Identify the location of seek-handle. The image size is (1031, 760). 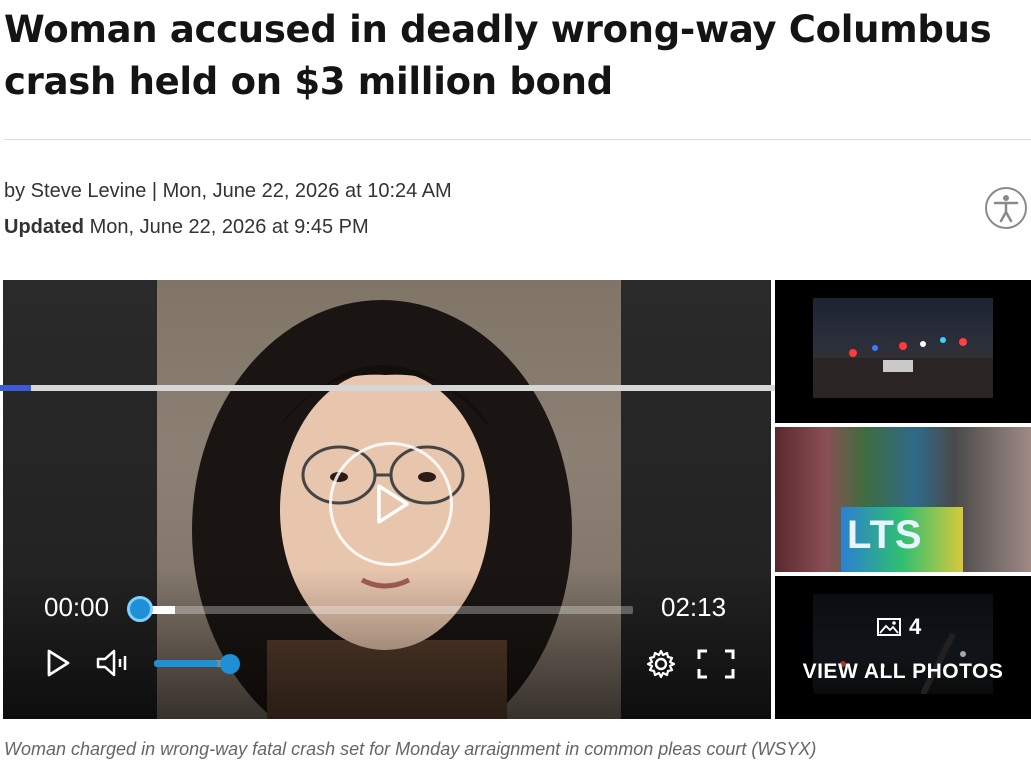
(140, 609).